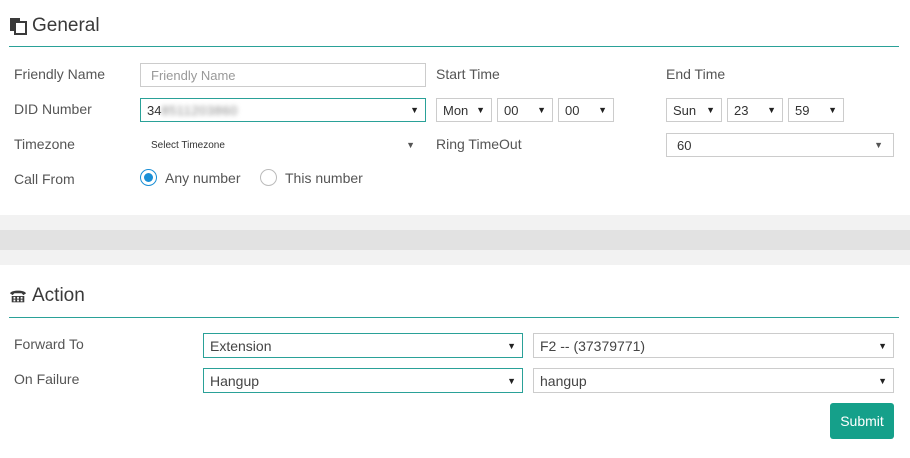 The image size is (910, 458). I want to click on on-failure-type-select: Hangup ▼, so click(363, 380).